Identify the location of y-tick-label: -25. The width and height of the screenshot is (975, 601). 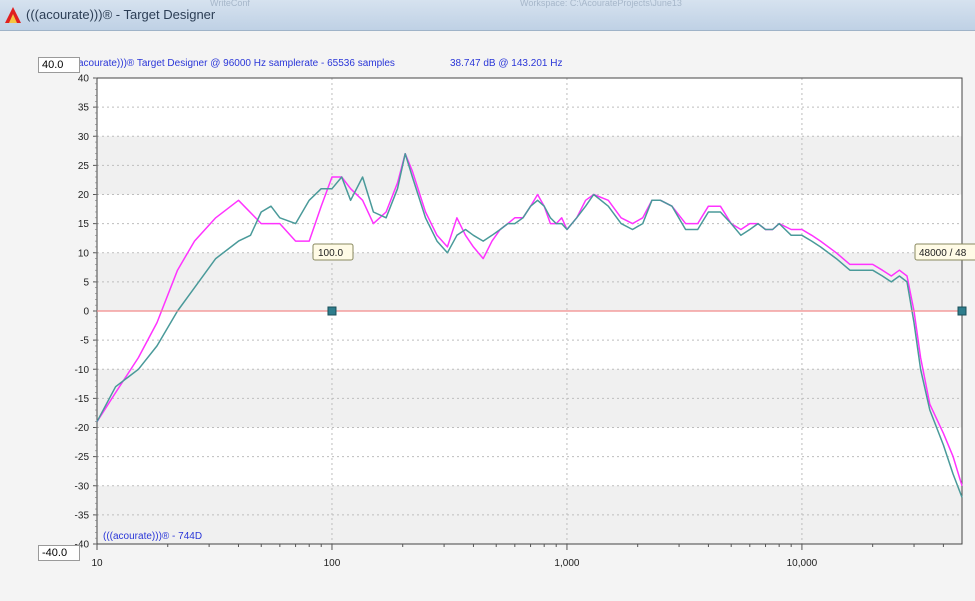
(82, 457).